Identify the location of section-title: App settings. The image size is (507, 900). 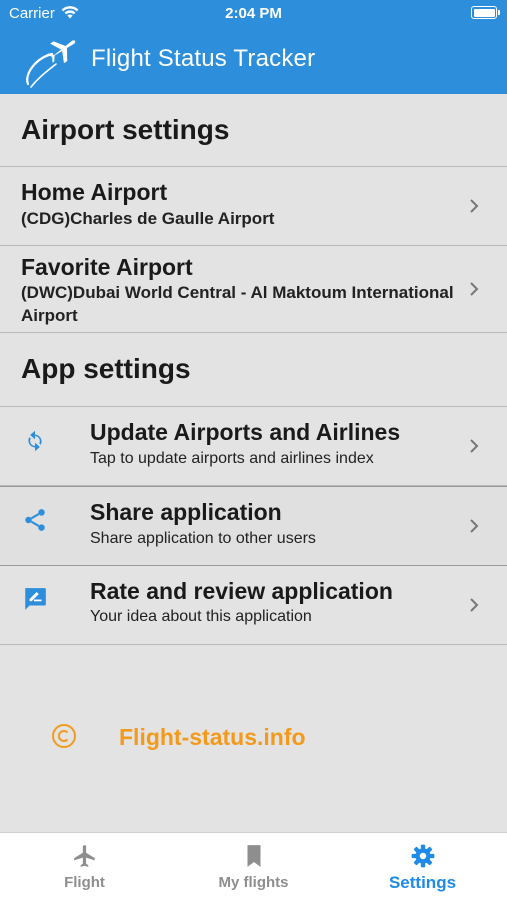
(106, 368).